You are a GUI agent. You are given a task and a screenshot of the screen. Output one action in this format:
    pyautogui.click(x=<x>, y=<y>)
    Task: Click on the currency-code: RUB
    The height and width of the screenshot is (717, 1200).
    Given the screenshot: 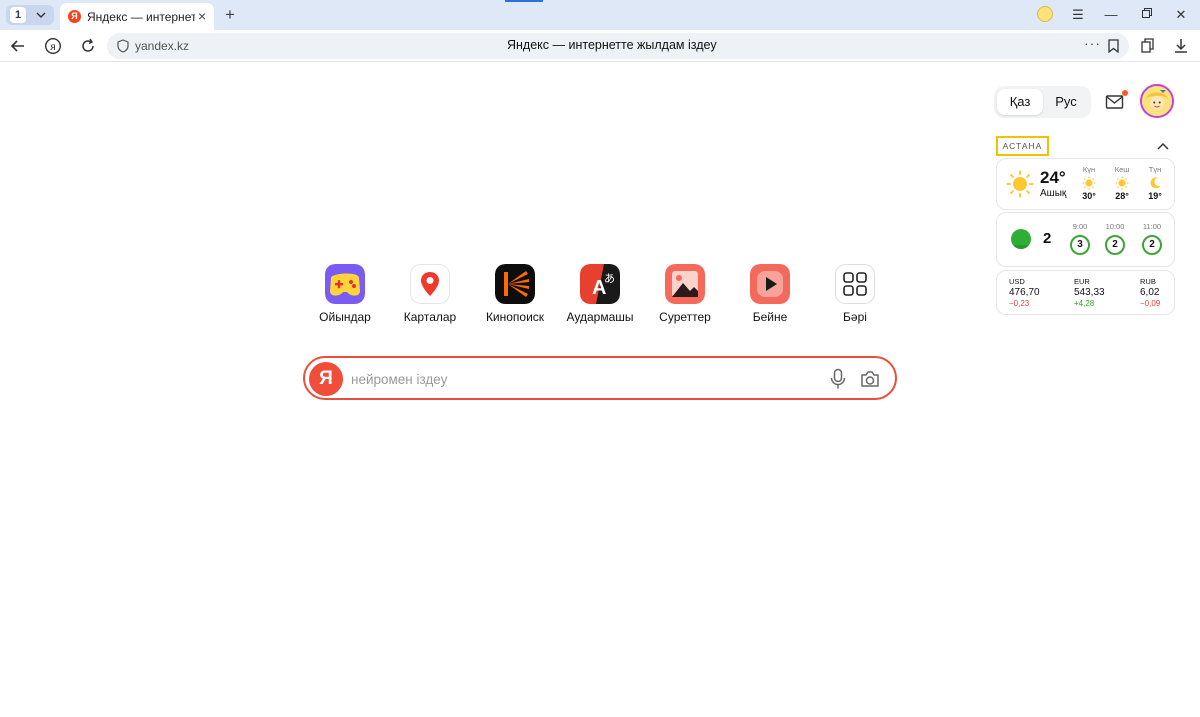 What is the action you would take?
    pyautogui.click(x=1148, y=281)
    